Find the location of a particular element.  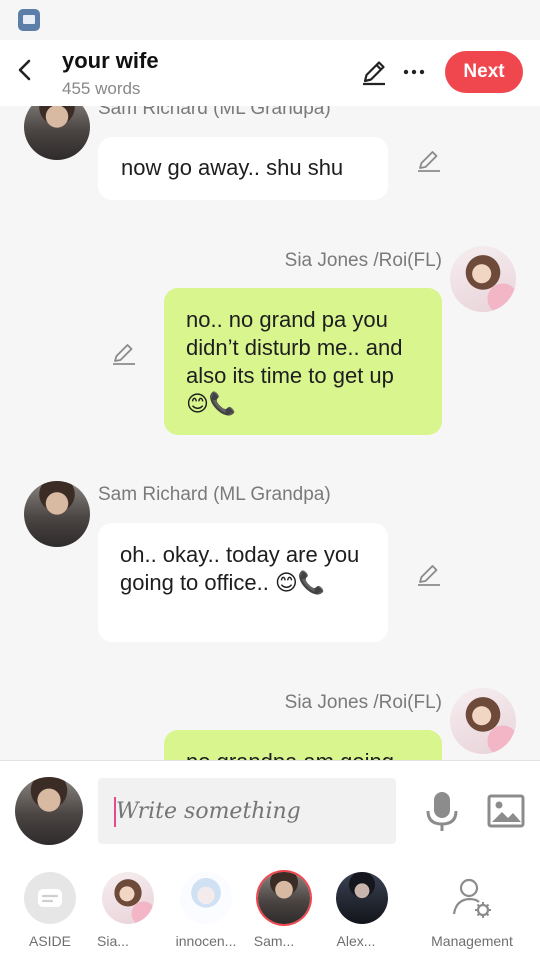

image-icon is located at coordinates (506, 811).